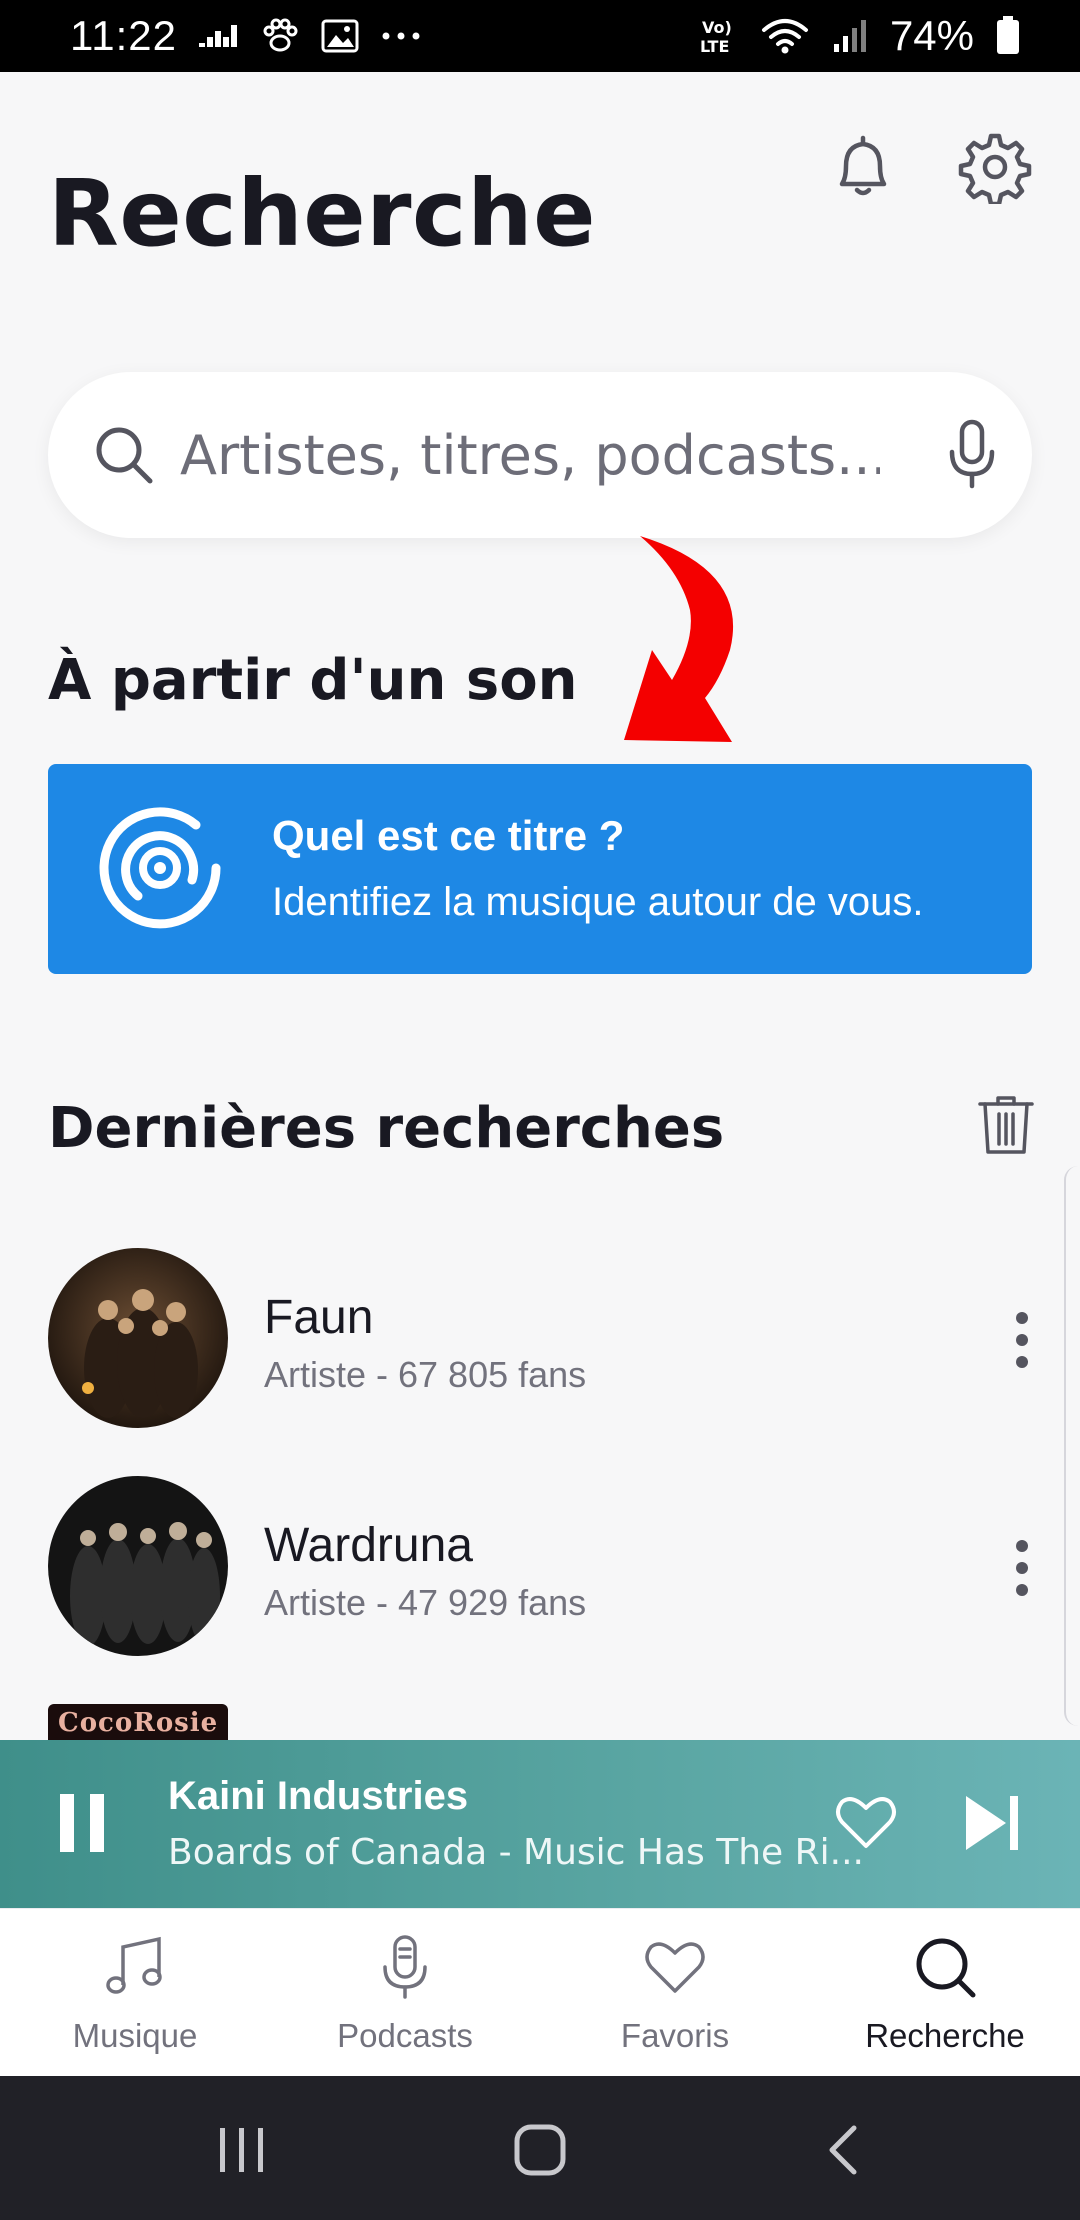 Image resolution: width=1080 pixels, height=2220 pixels. I want to click on system-navigation-bar, so click(540, 2148).